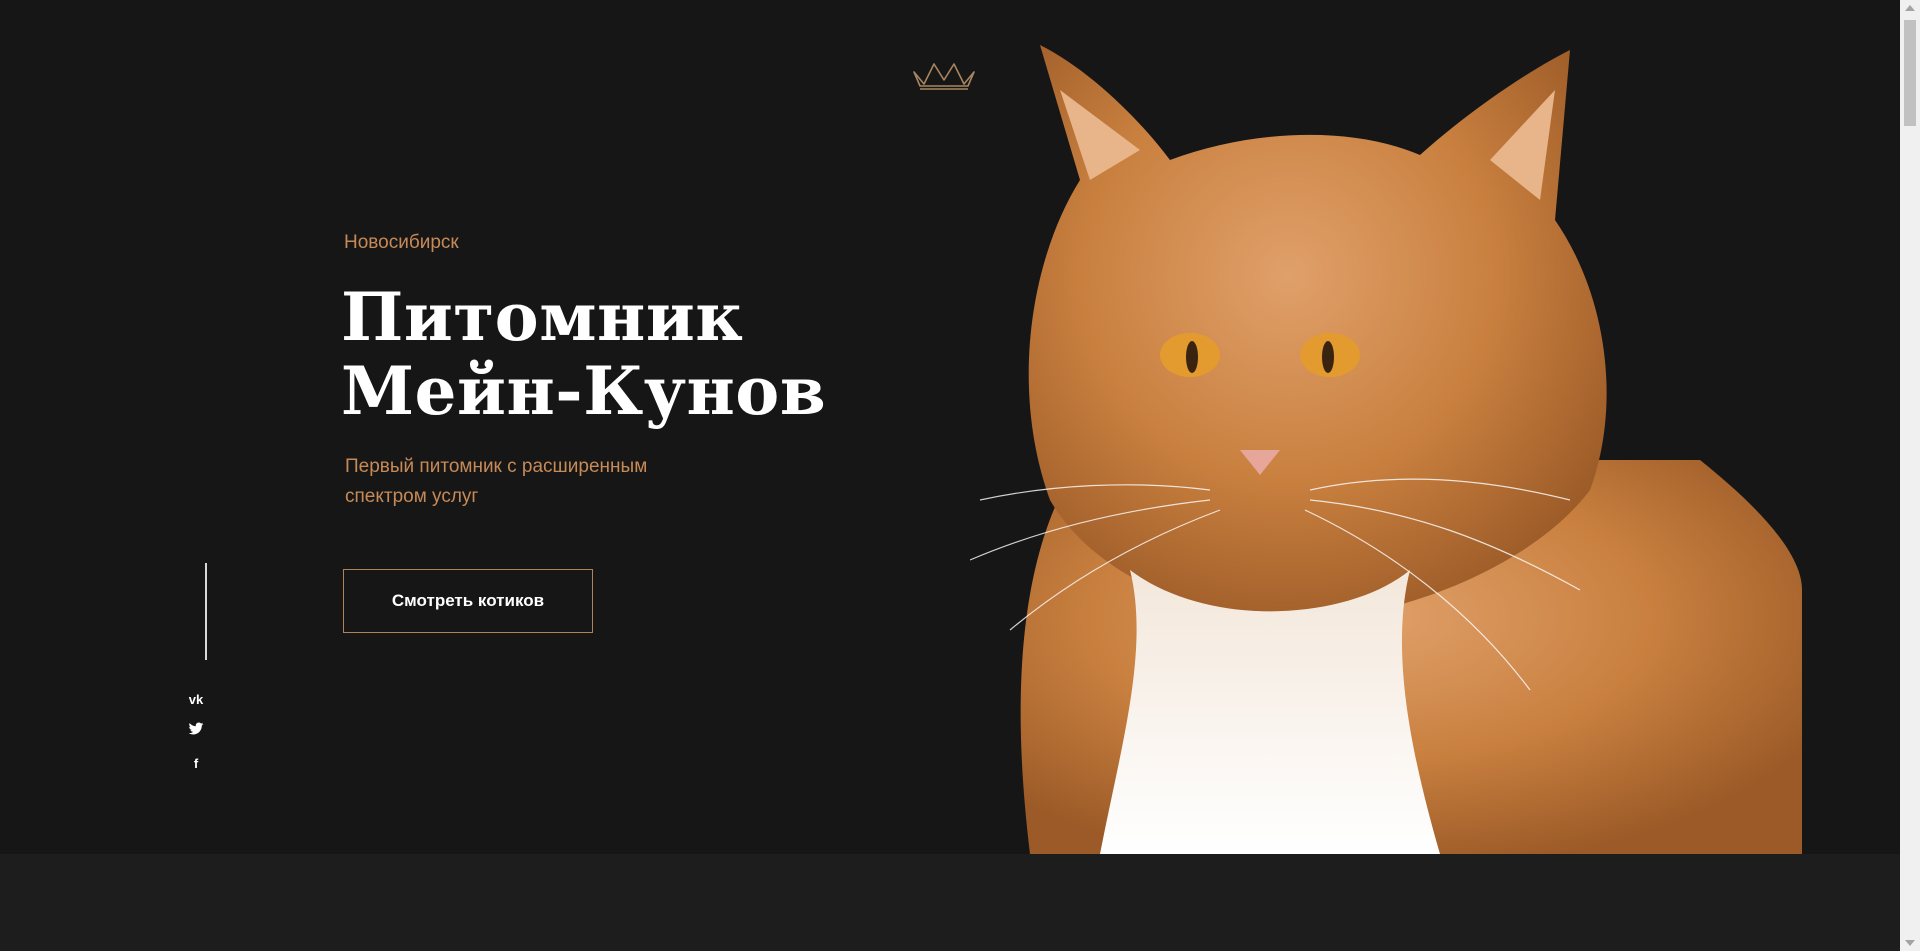 This screenshot has width=1920, height=951. I want to click on city-label: Новосибирск, so click(401, 242).